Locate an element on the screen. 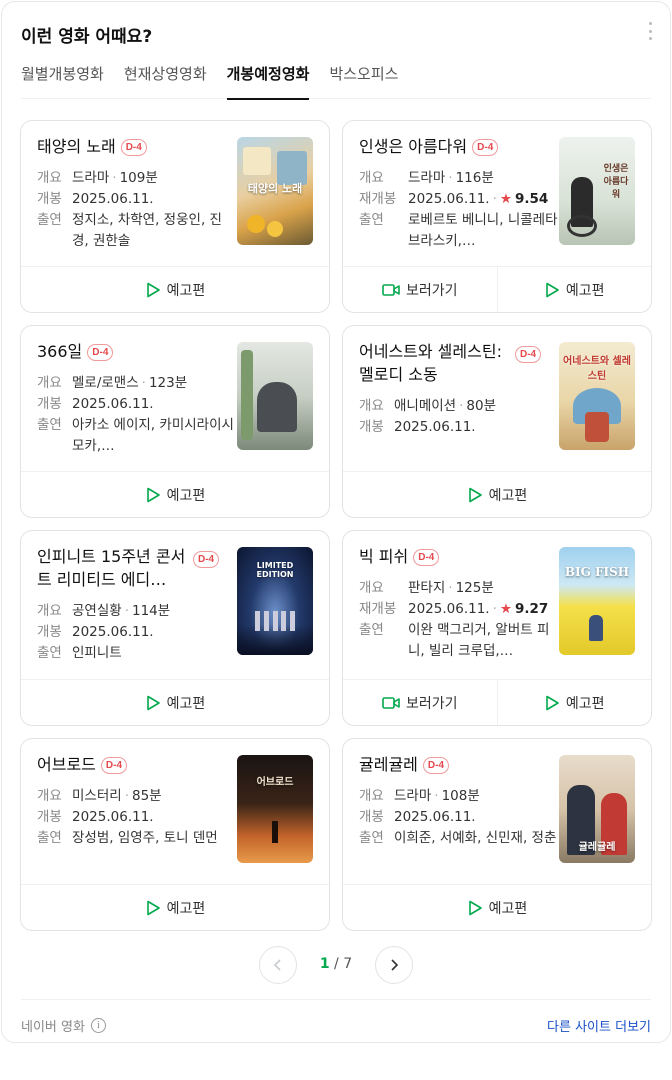 Image resolution: width=672 pixels, height=1080 pixels. genre-value: 공연실황 is located at coordinates (97, 611).